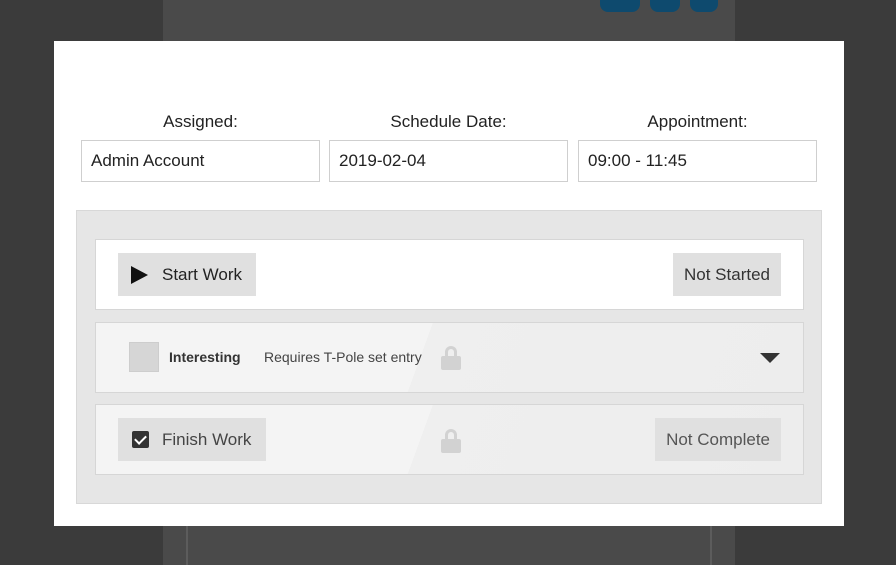 The width and height of the screenshot is (896, 565). I want to click on play-icon, so click(139, 274).